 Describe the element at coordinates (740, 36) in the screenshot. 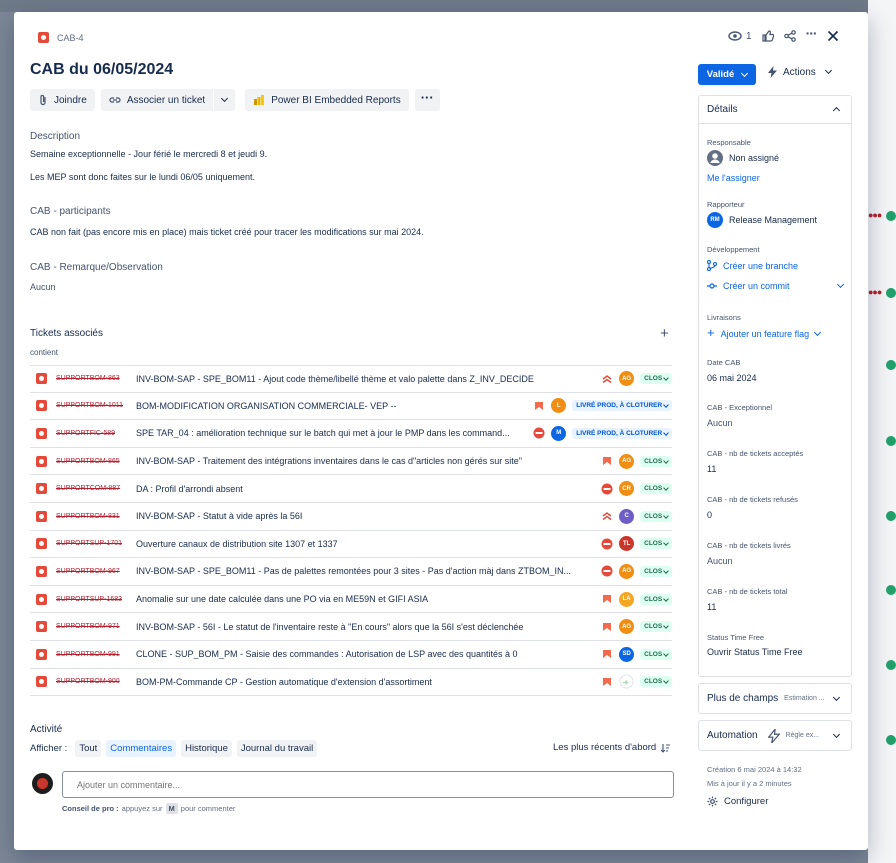

I see `watch-button: 1` at that location.